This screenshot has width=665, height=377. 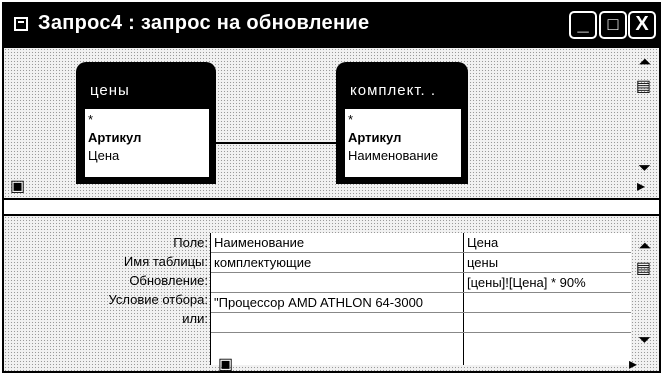 I want to click on table-box-prices: цены * Артикул Цена, so click(x=146, y=123).